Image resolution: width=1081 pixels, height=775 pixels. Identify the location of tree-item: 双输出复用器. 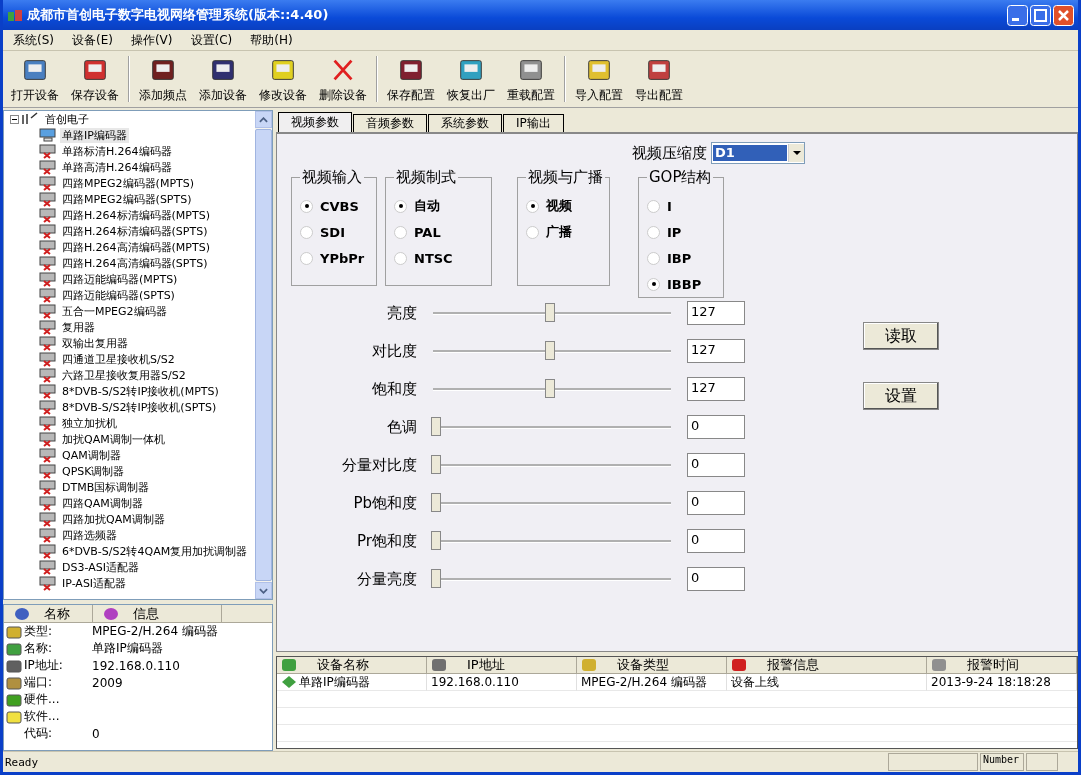
(95, 343).